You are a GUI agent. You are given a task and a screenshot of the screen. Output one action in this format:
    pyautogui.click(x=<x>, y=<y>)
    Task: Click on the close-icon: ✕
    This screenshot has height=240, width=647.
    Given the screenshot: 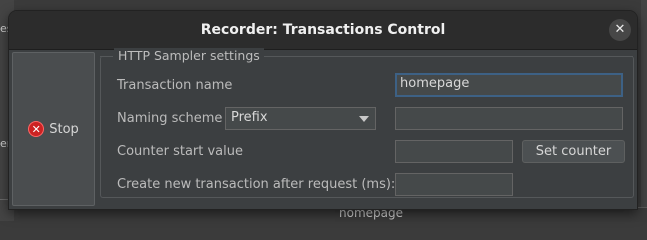 What is the action you would take?
    pyautogui.click(x=620, y=30)
    